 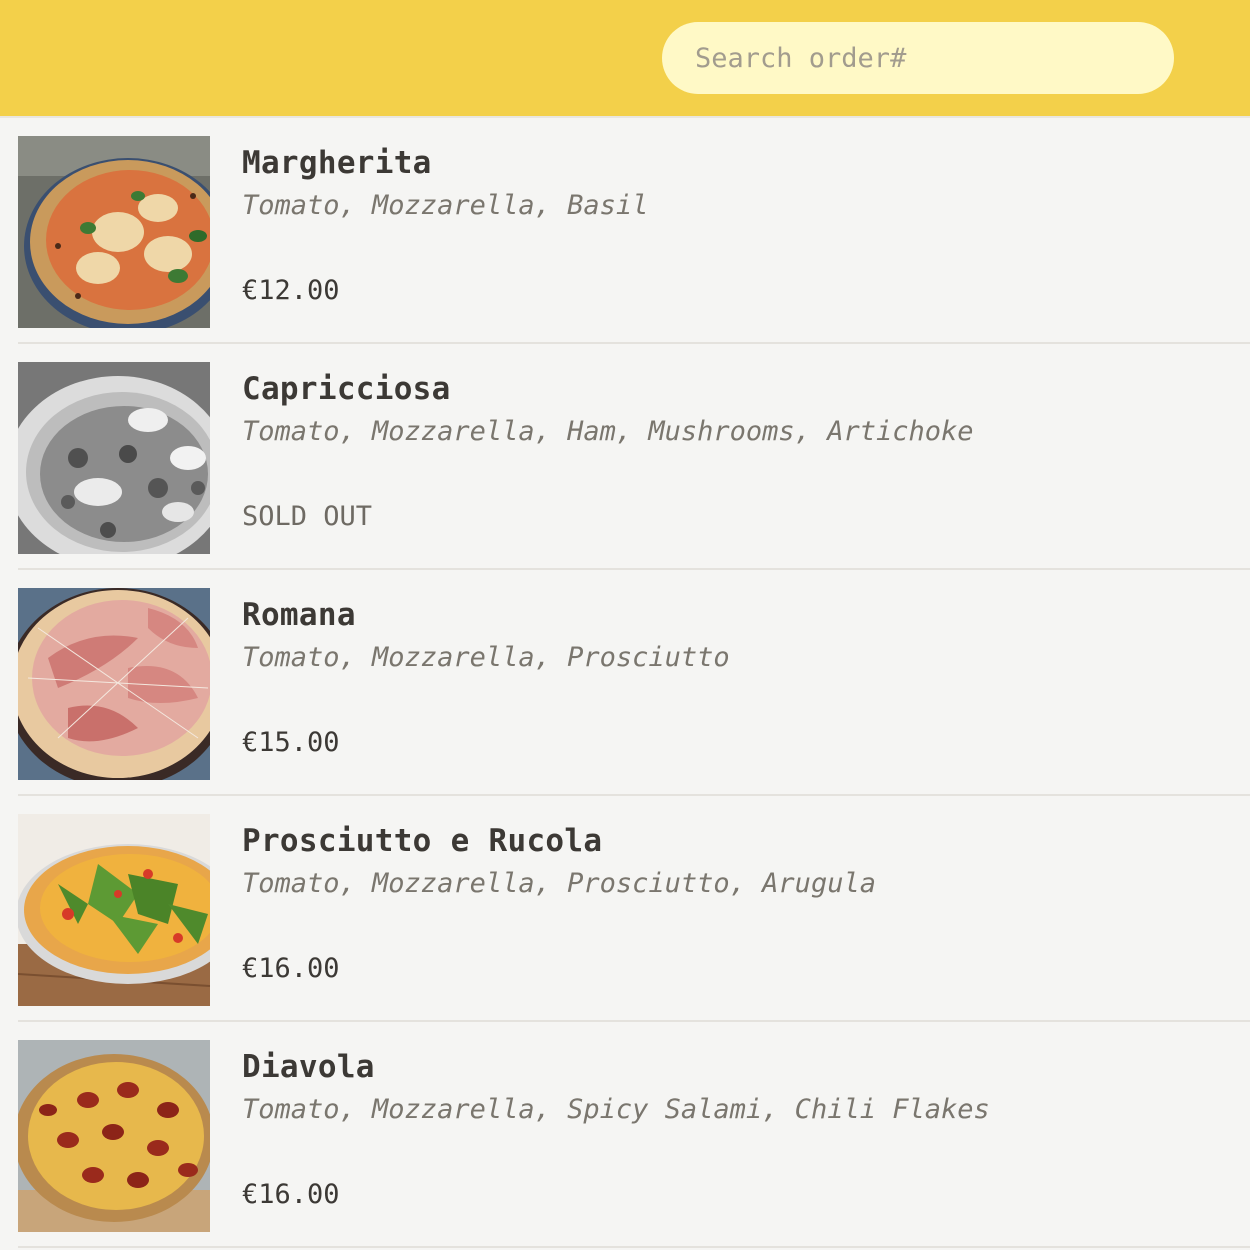 I want to click on pizza-ingredients: Tomato, Mozzarella, Prosciutto, Arugula, so click(x=559, y=883).